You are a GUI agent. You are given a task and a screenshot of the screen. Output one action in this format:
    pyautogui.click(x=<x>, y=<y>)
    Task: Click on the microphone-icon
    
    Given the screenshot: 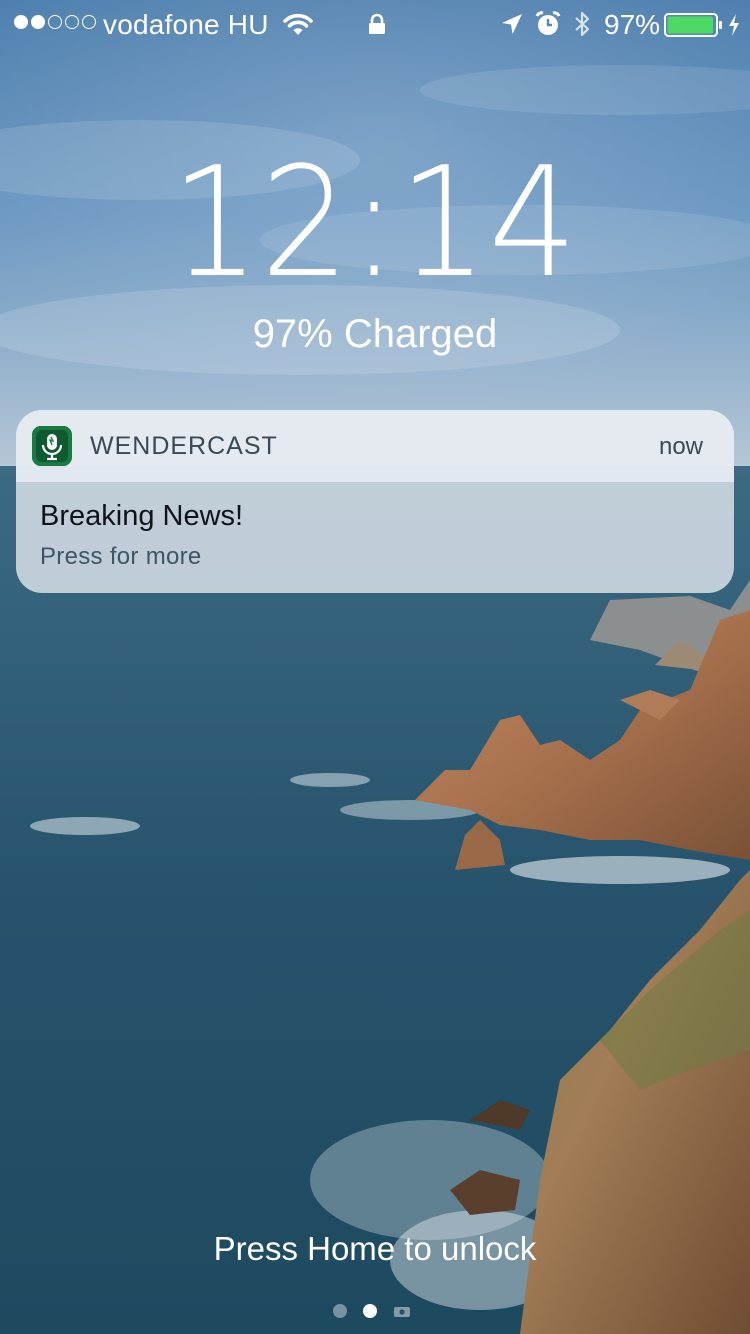 What is the action you would take?
    pyautogui.click(x=52, y=446)
    